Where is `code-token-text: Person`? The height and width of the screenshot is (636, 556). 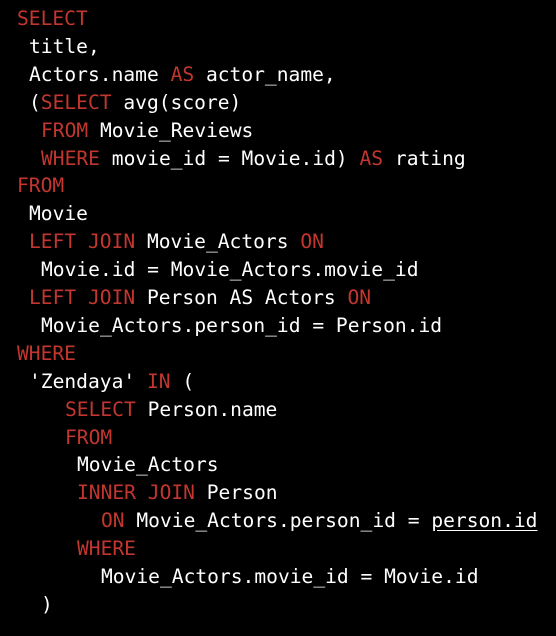
code-token-text: Person is located at coordinates (236, 493).